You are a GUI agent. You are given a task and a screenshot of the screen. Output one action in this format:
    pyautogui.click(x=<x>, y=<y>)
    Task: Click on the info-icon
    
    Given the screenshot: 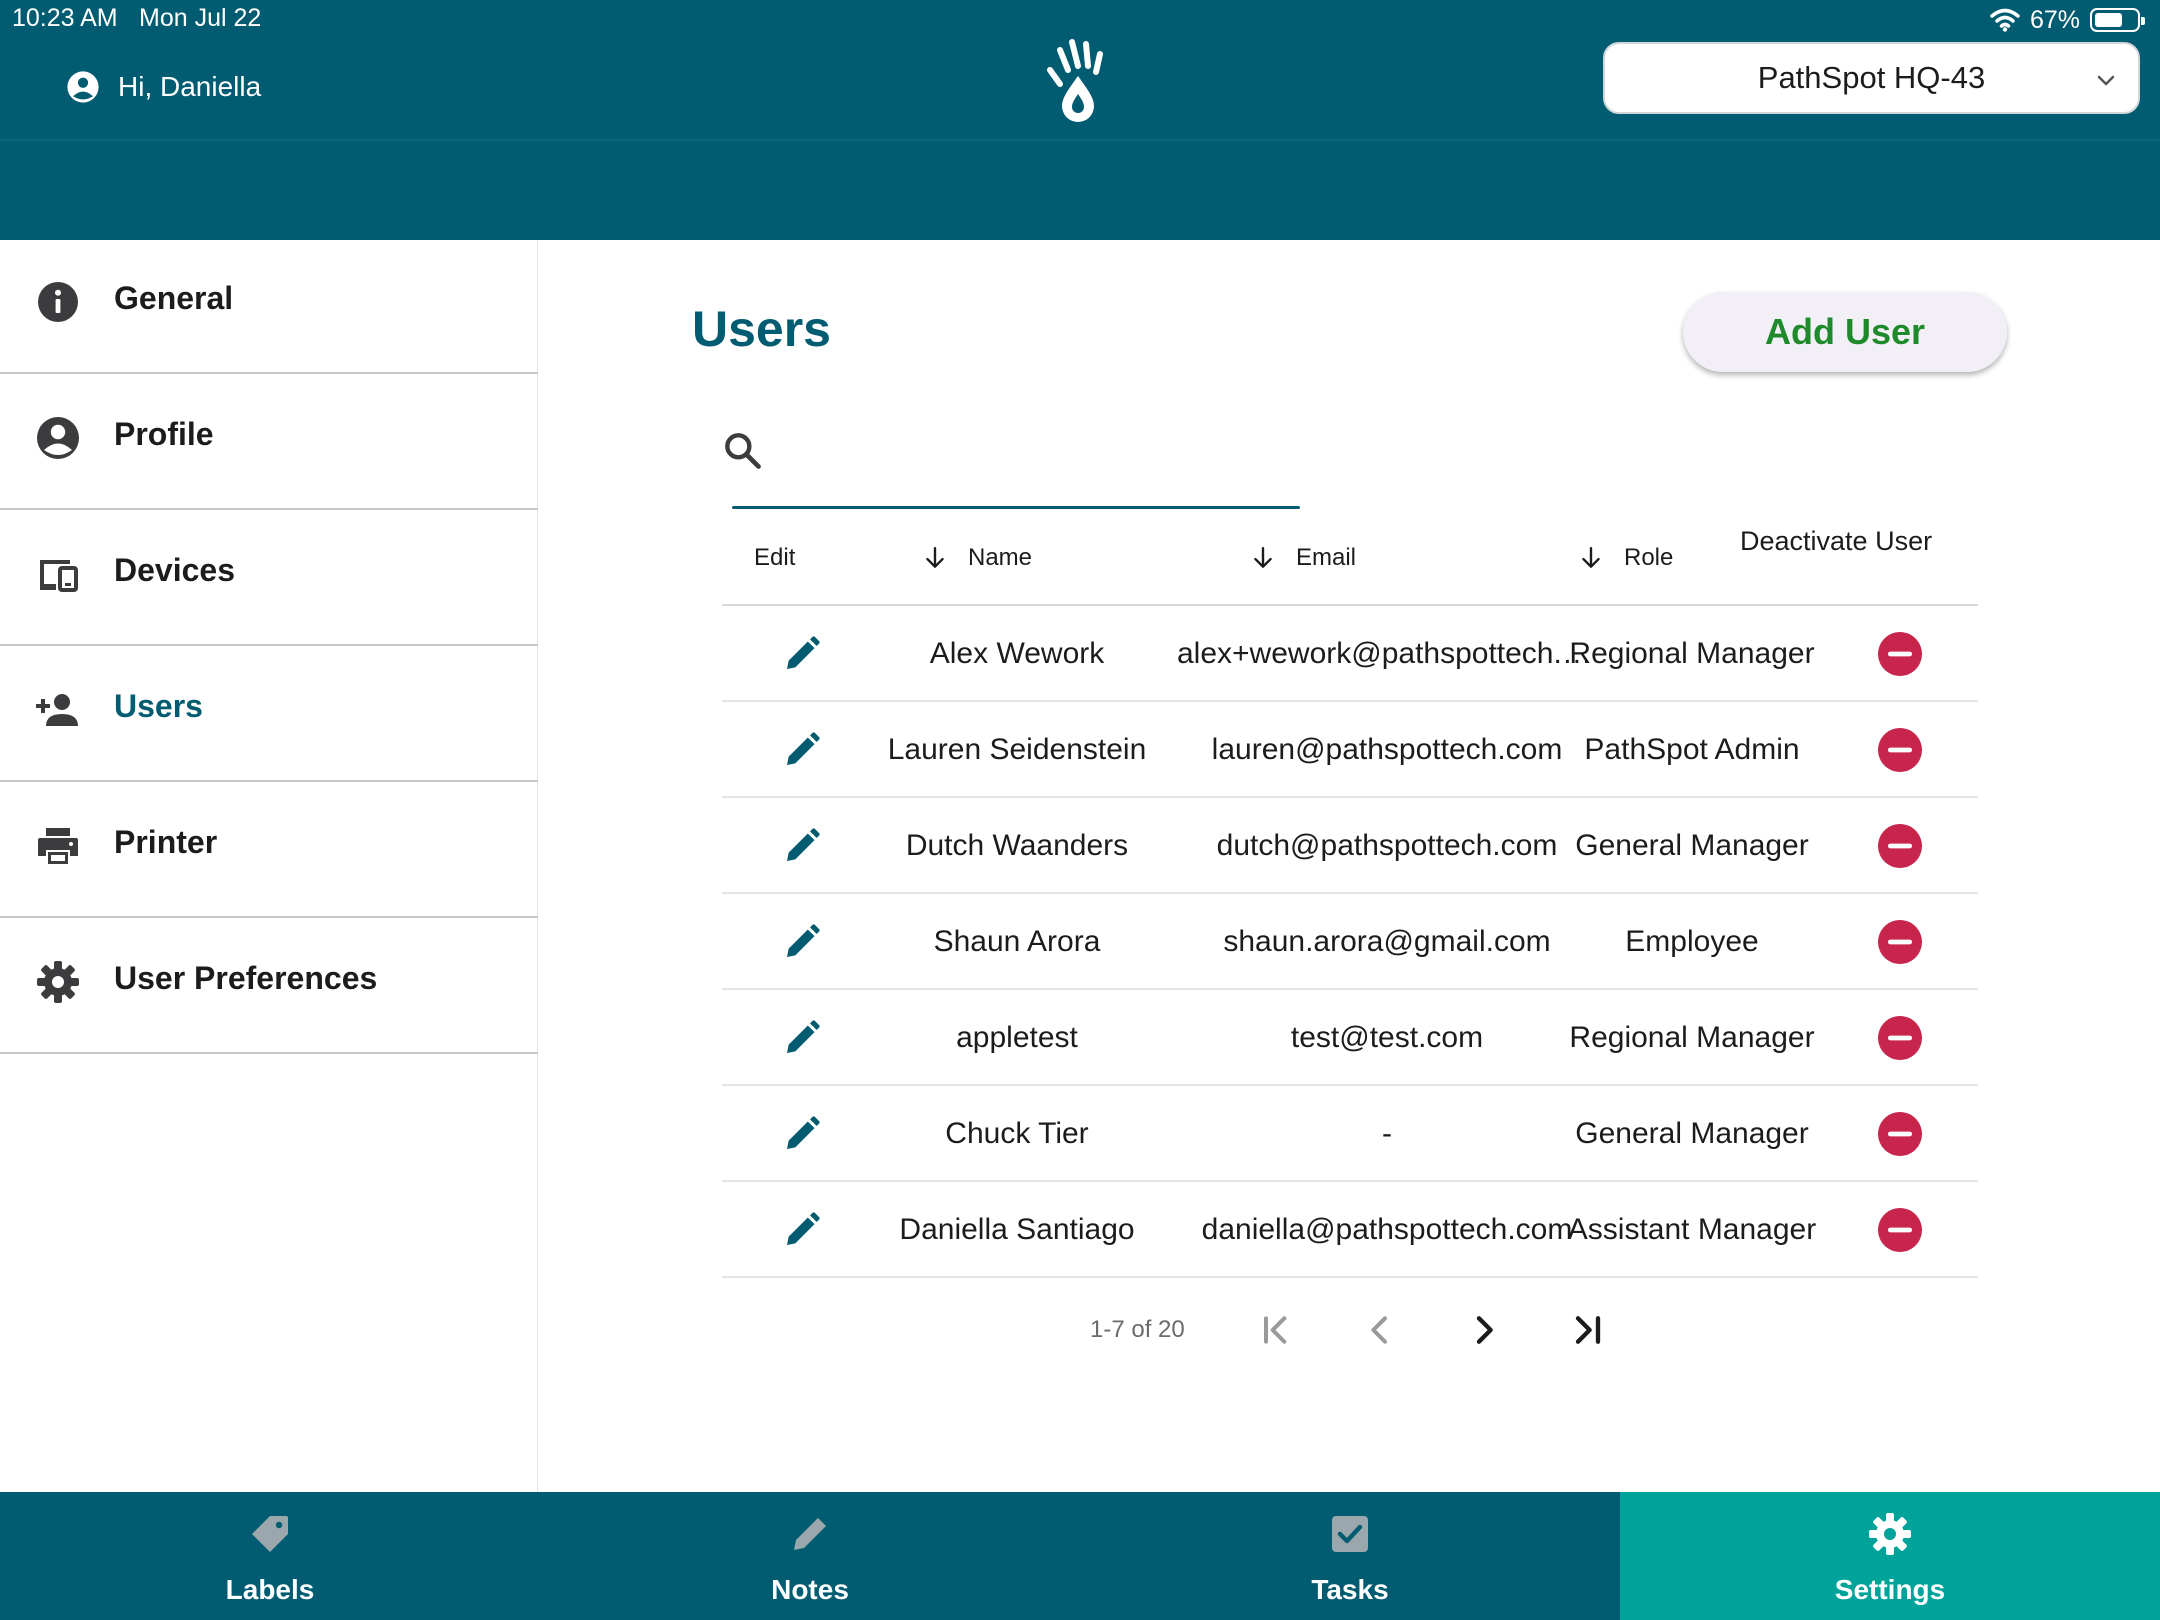 What is the action you would take?
    pyautogui.click(x=58, y=302)
    